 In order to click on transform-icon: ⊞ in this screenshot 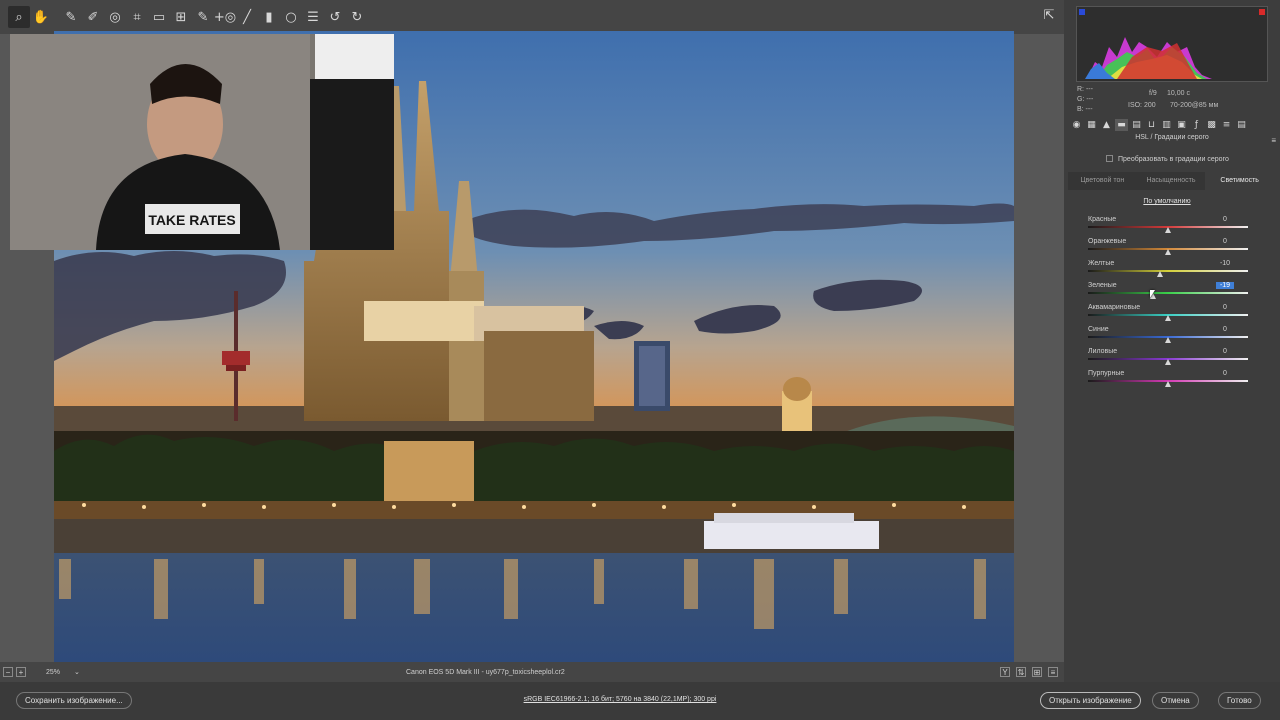, I will do `click(181, 17)`.